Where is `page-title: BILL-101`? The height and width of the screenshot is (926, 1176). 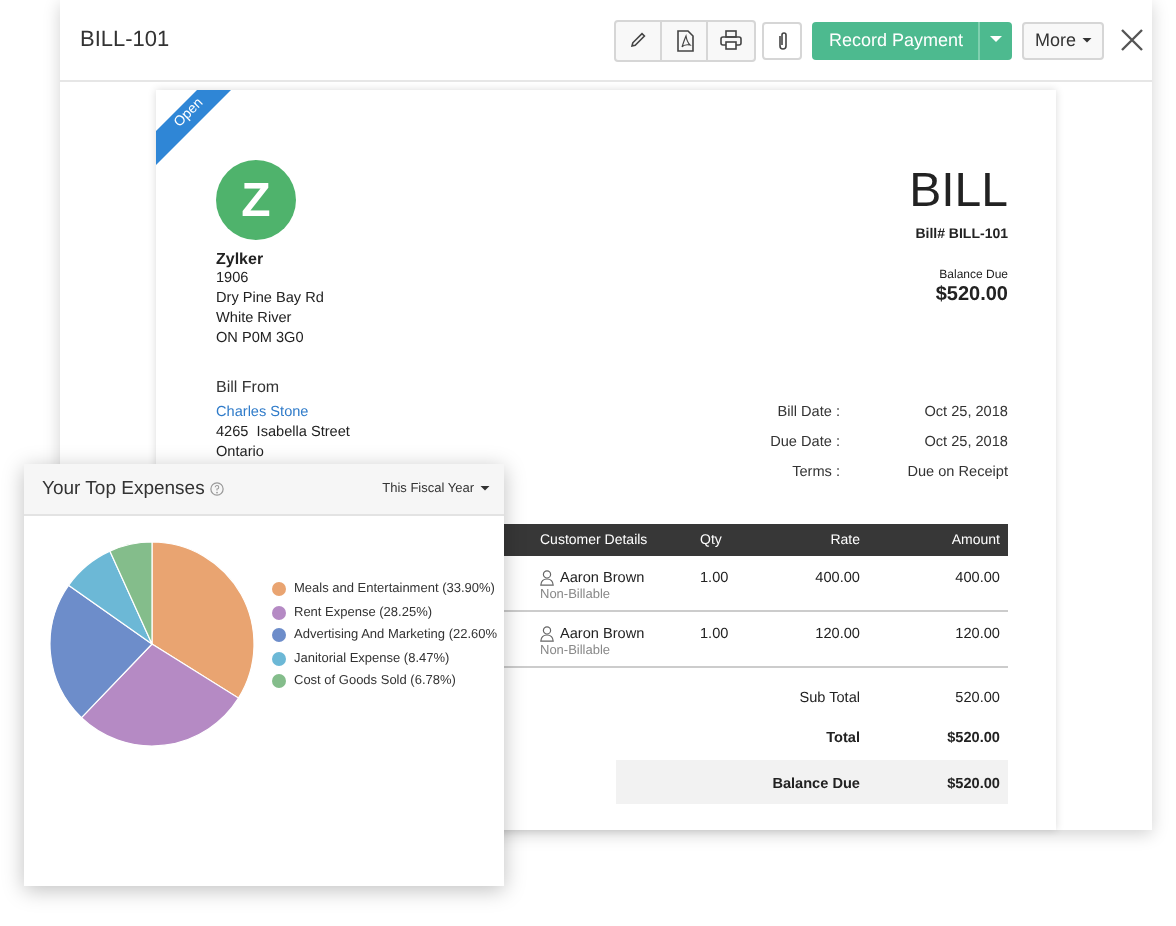 page-title: BILL-101 is located at coordinates (126, 40).